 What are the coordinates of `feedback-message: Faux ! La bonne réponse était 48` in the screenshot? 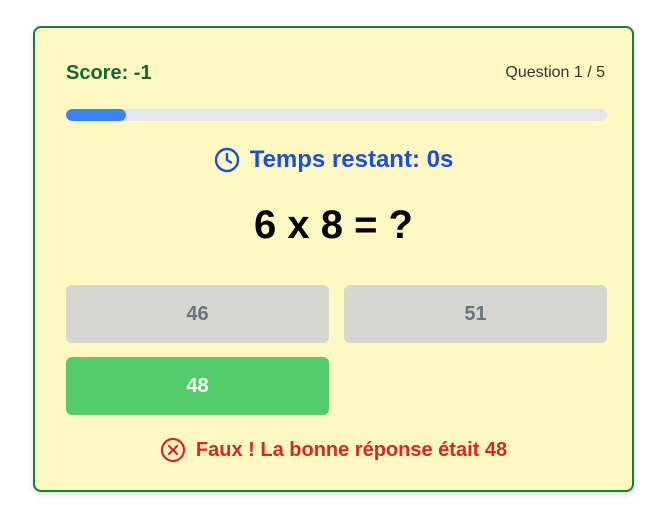 It's located at (333, 450).